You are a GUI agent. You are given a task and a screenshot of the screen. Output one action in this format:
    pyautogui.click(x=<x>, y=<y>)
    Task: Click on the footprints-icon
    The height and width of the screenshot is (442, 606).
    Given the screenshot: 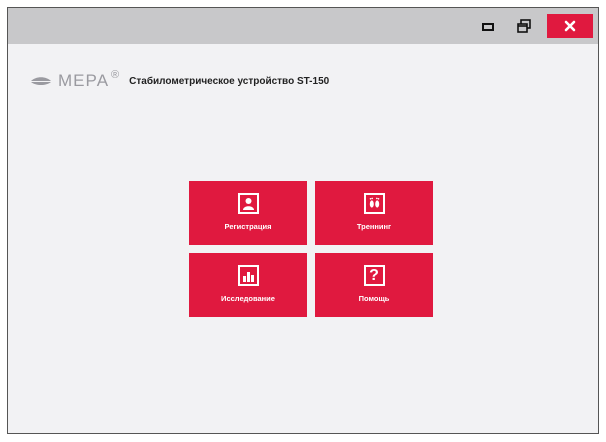 What is the action you would take?
    pyautogui.click(x=374, y=203)
    